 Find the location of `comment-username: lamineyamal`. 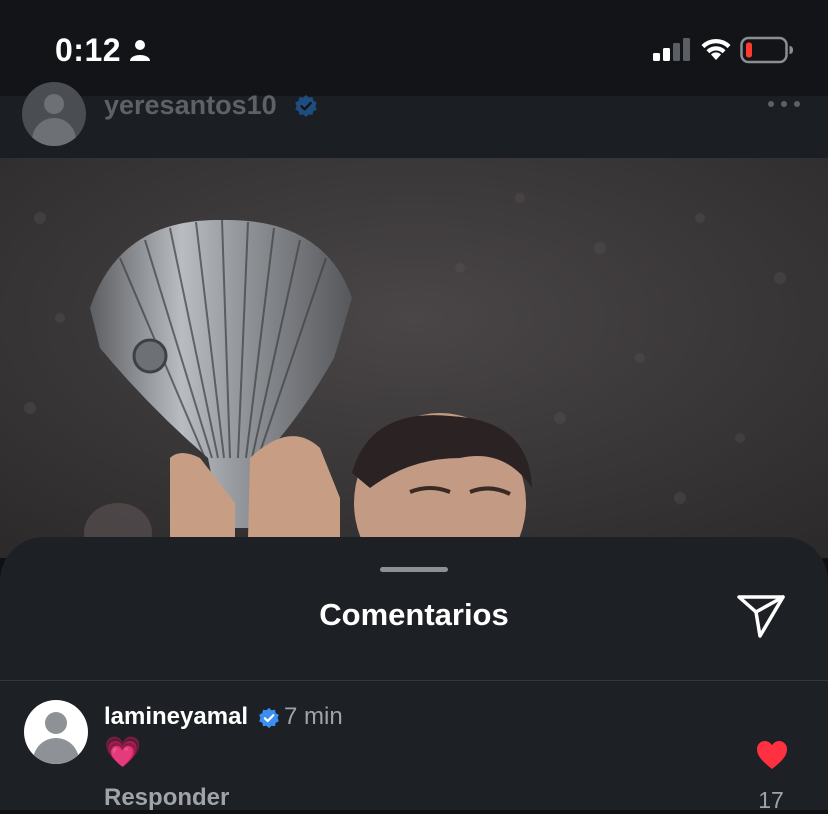

comment-username: lamineyamal is located at coordinates (176, 717).